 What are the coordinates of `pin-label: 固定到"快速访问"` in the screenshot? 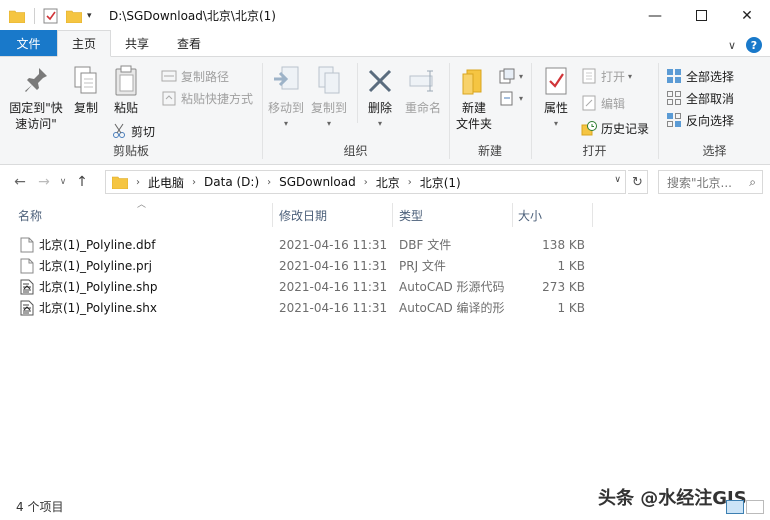 It's located at (36, 116).